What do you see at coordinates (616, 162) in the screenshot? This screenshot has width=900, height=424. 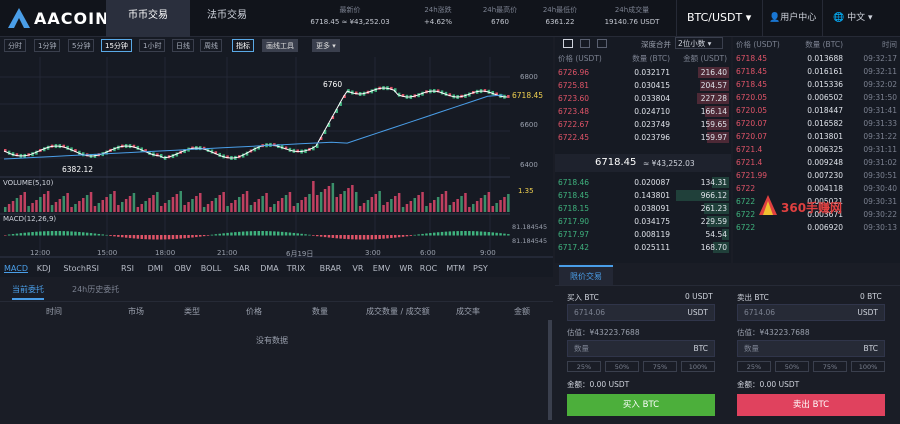 I see `mid-price: 6718.45` at bounding box center [616, 162].